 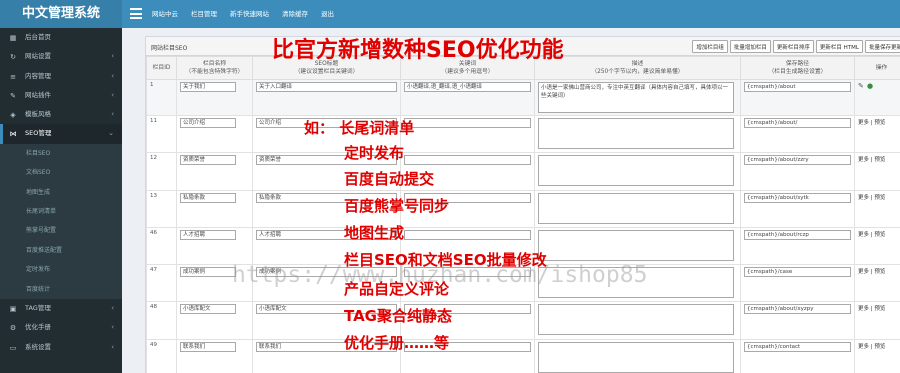 What do you see at coordinates (136, 13) in the screenshot?
I see `menu-toggle-icon` at bounding box center [136, 13].